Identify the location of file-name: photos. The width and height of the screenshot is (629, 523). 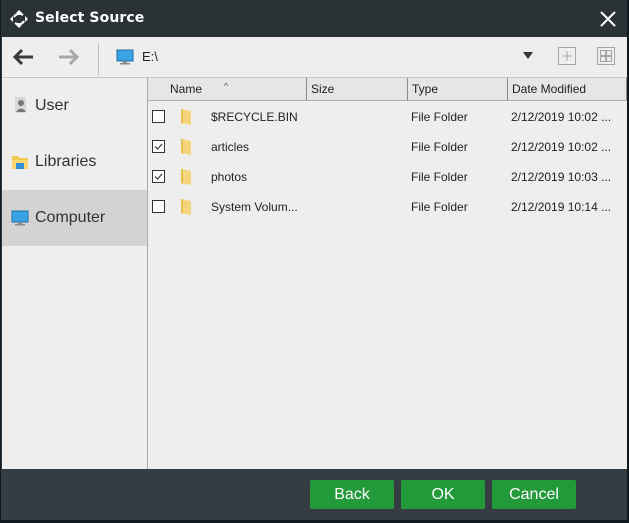
(229, 177).